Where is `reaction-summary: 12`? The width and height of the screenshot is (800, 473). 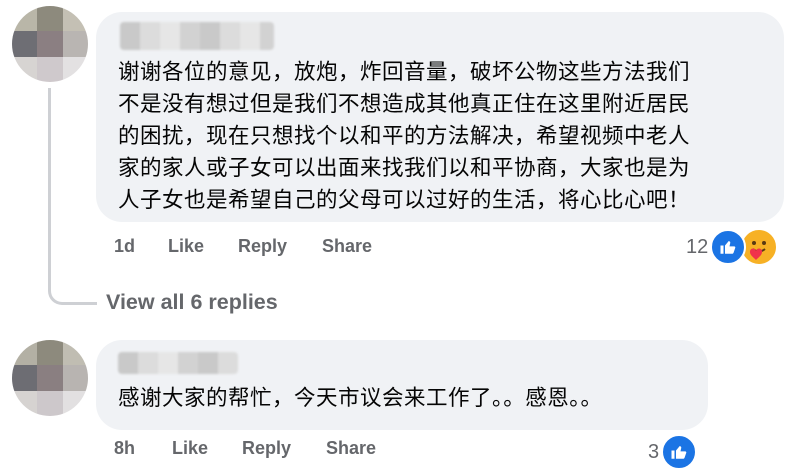
reaction-summary: 12 is located at coordinates (732, 247).